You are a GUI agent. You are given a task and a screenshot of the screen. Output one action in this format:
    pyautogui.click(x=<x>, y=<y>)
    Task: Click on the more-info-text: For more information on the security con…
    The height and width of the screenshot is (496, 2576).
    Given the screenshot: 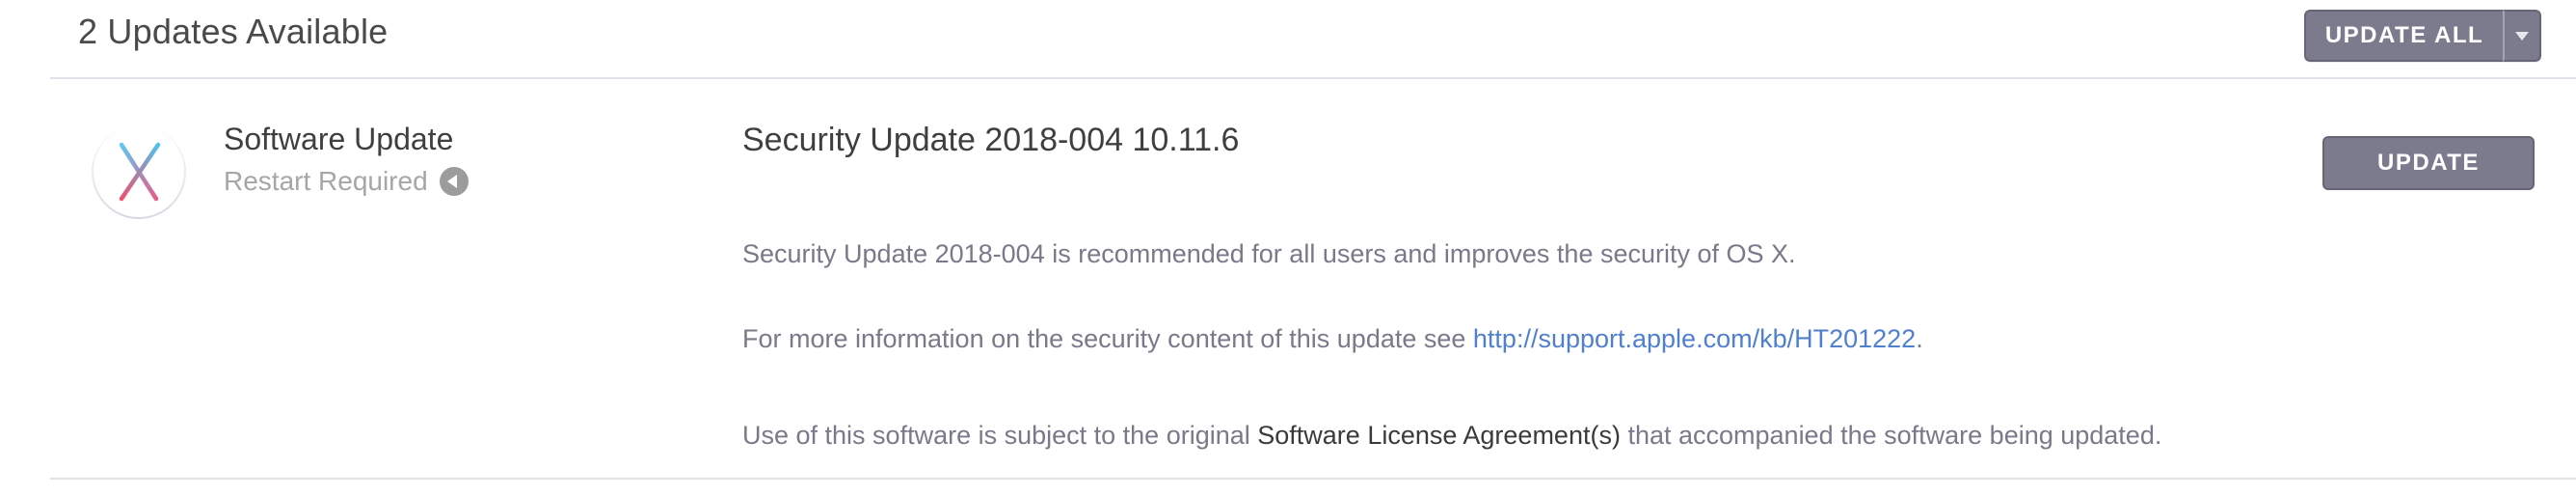 What is the action you would take?
    pyautogui.click(x=1333, y=339)
    